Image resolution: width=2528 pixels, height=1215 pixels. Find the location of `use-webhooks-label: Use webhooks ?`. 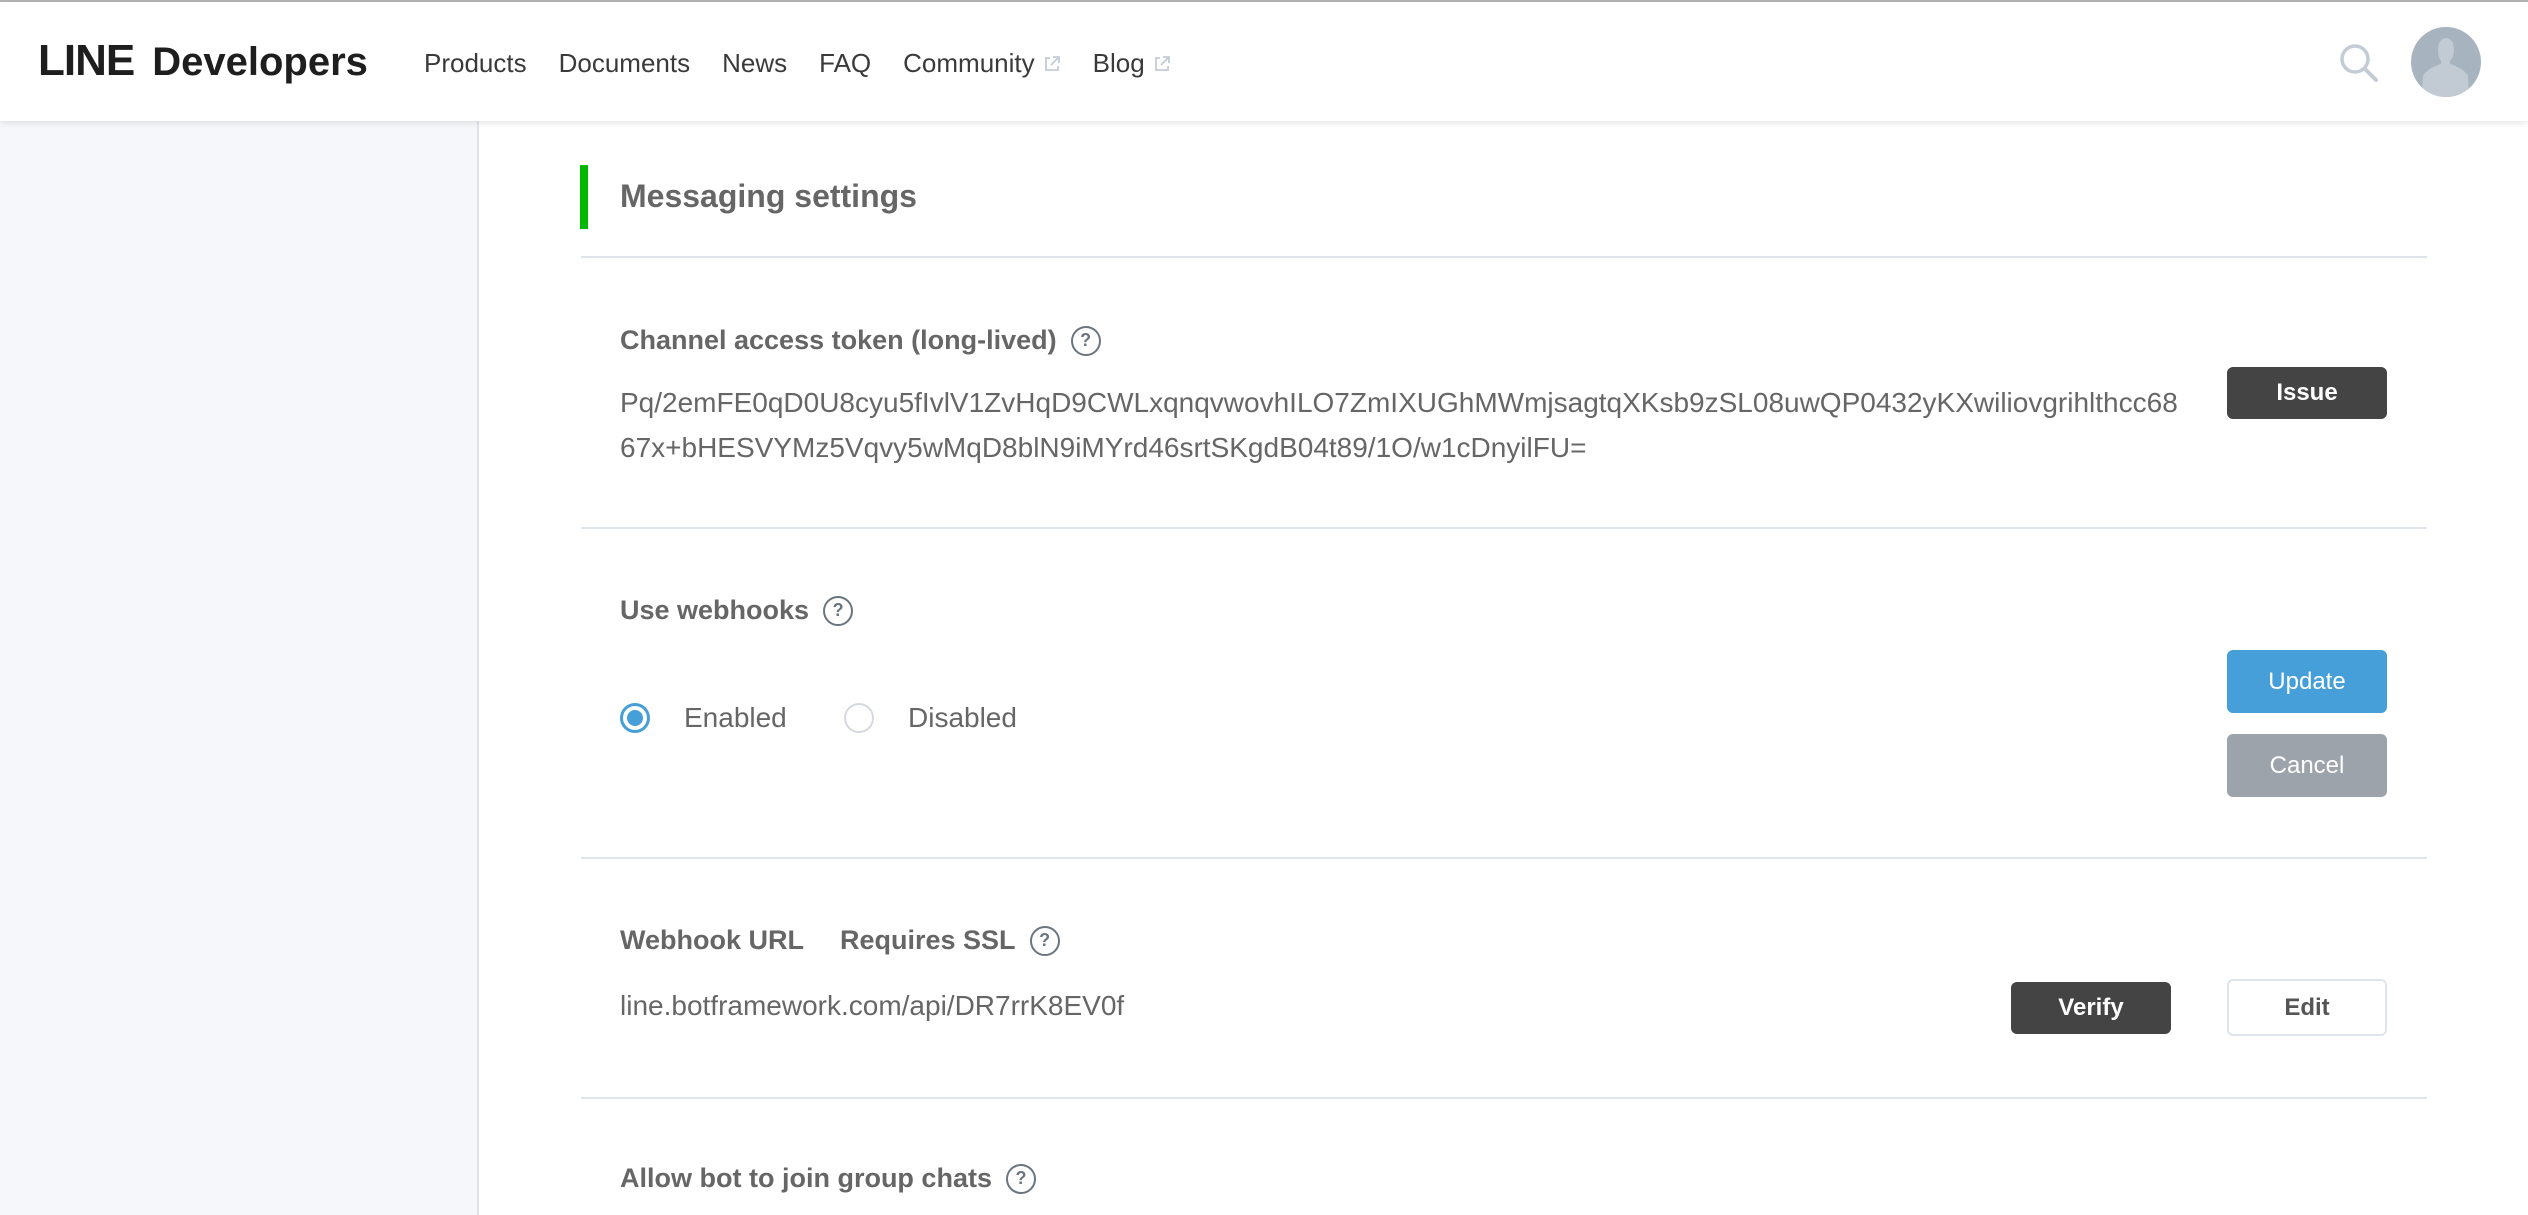

use-webhooks-label: Use webhooks ? is located at coordinates (737, 610).